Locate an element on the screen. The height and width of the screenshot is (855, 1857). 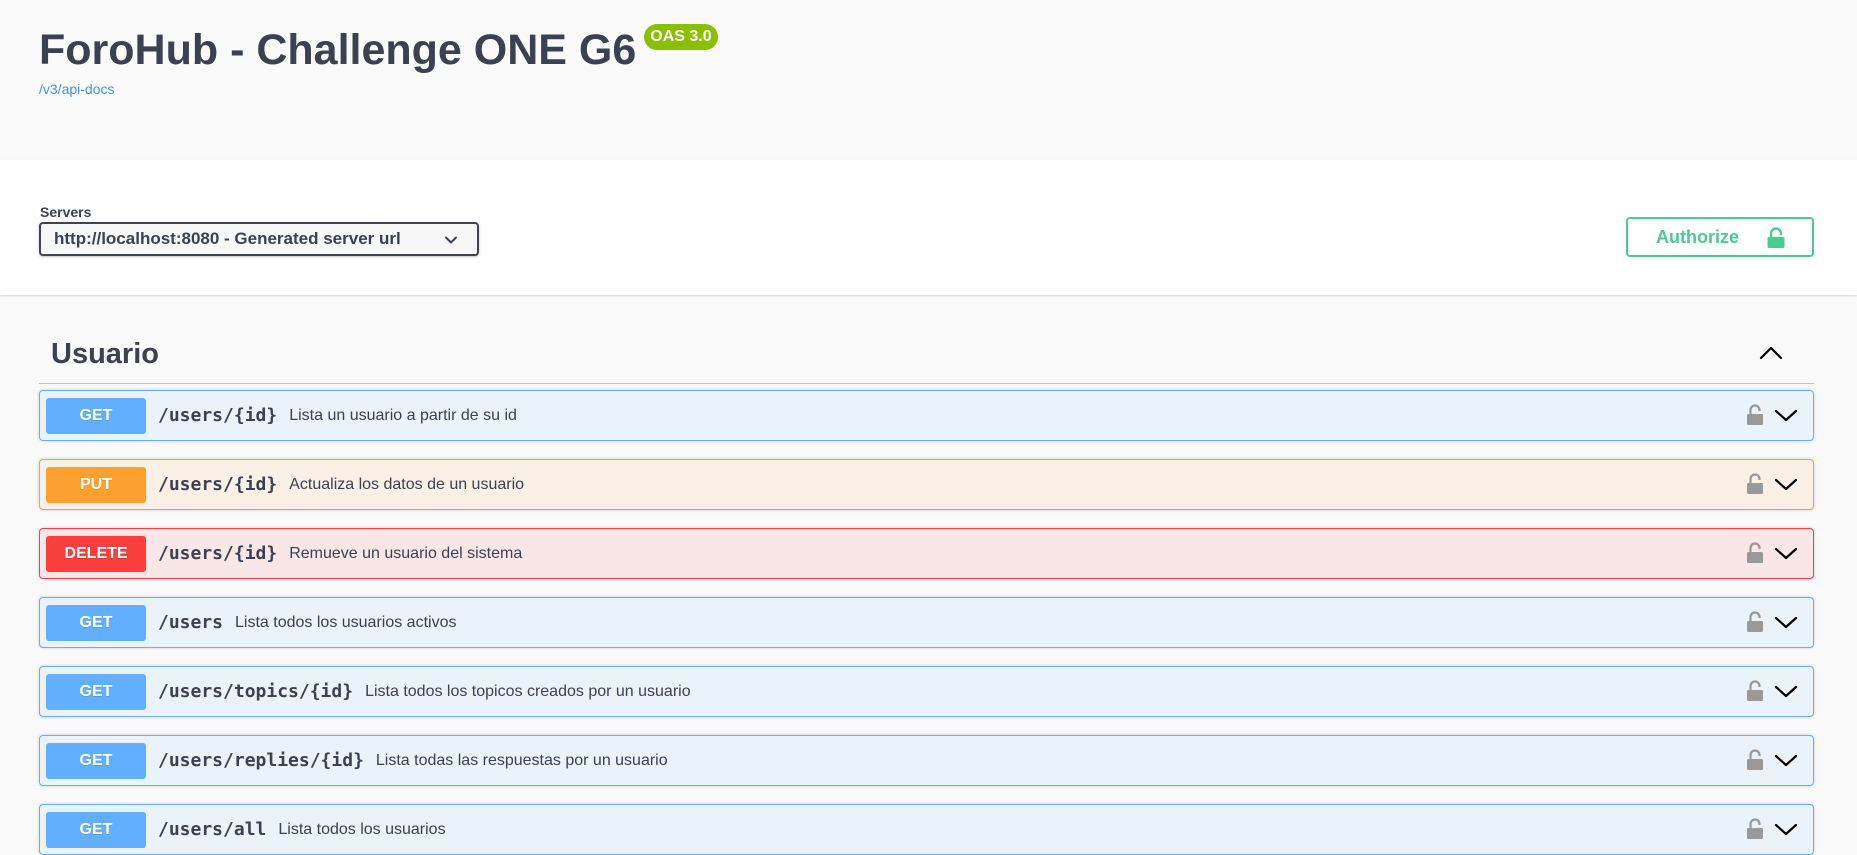
authorize-button: Authorize is located at coordinates (1720, 237).